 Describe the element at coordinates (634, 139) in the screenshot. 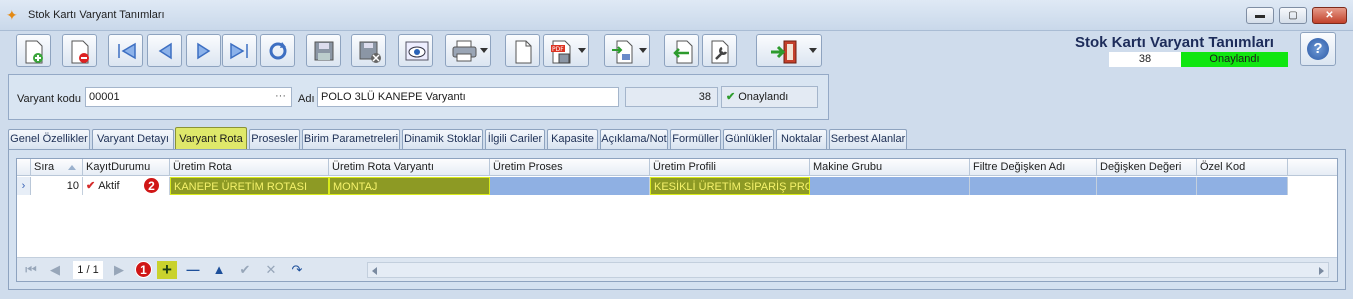

I see `tab-aciklama-not: Açıklama/Not` at that location.